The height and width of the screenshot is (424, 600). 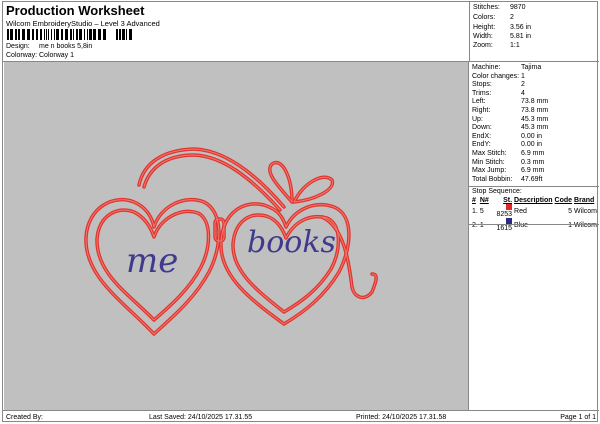 What do you see at coordinates (481, 145) in the screenshot?
I see `info-label: EndY:` at bounding box center [481, 145].